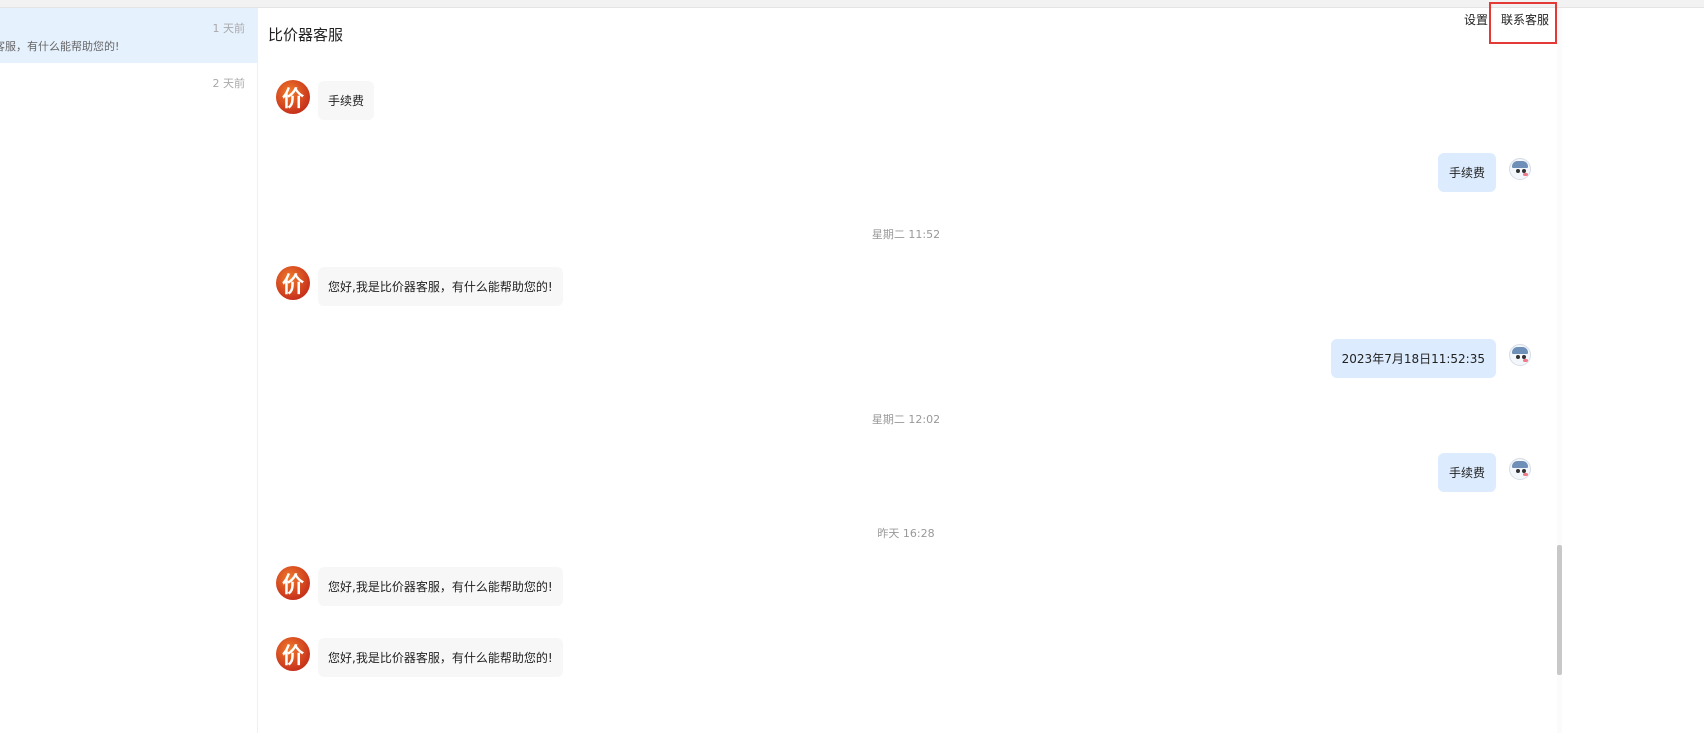  I want to click on settings-link: 设置, so click(1476, 19).